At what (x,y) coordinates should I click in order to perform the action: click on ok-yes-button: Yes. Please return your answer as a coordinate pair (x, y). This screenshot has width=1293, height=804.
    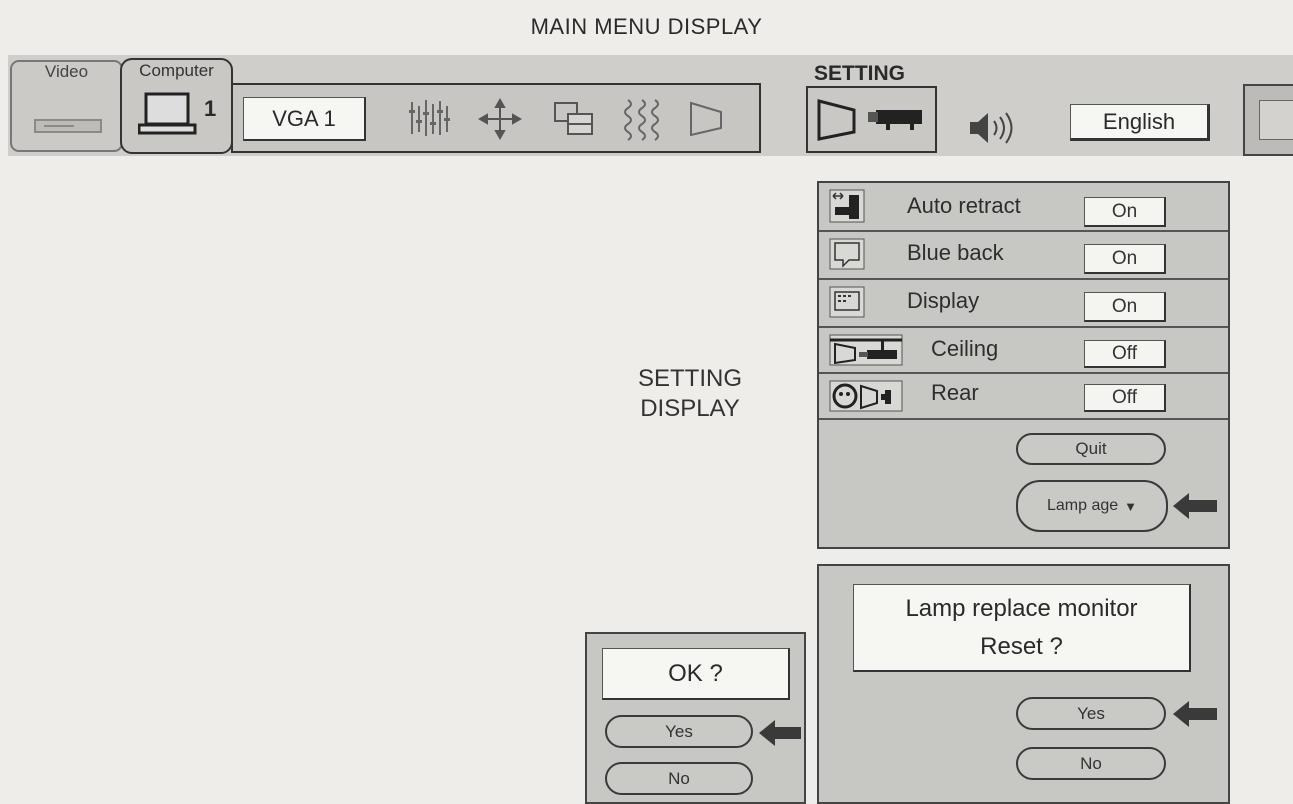
    Looking at the image, I should click on (679, 731).